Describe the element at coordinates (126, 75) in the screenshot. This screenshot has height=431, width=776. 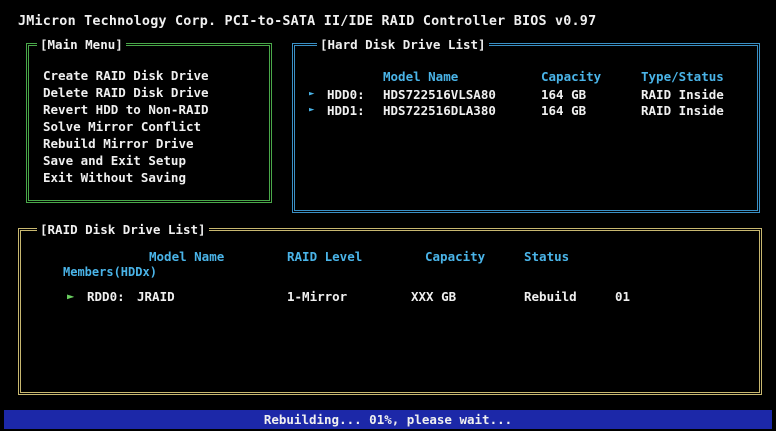
I see `menu-item-create-raid: Create RAID Disk Drive` at that location.